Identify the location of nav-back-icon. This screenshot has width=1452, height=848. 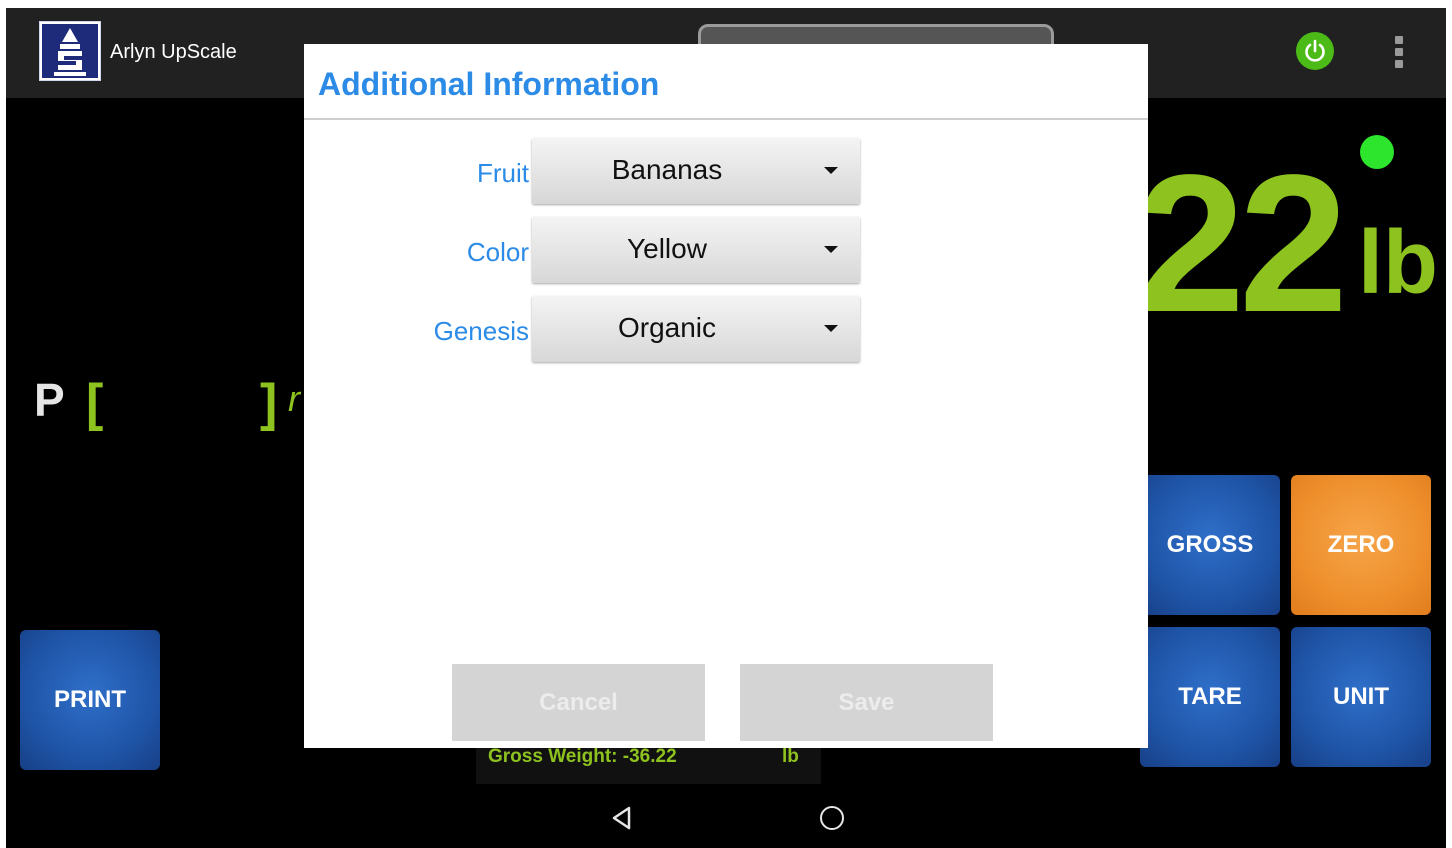
(622, 818).